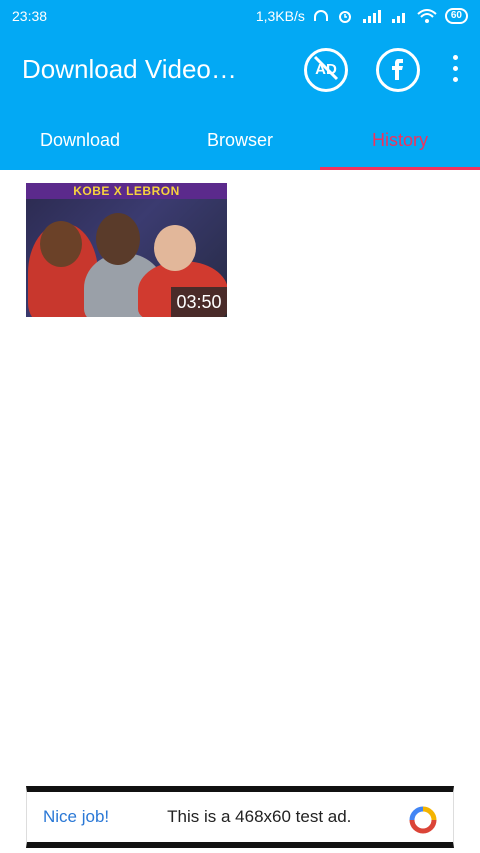 Image resolution: width=480 pixels, height=853 pixels. What do you see at coordinates (423, 820) in the screenshot?
I see `ad-logo-icon` at bounding box center [423, 820].